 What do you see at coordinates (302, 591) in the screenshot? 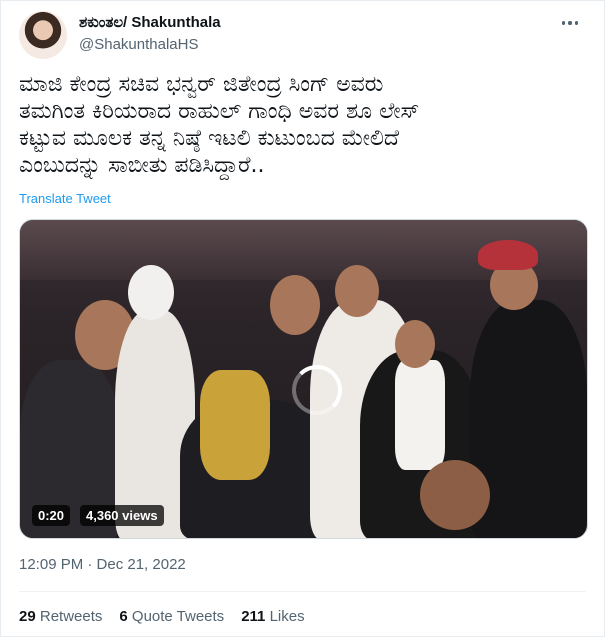
I see `divider` at bounding box center [302, 591].